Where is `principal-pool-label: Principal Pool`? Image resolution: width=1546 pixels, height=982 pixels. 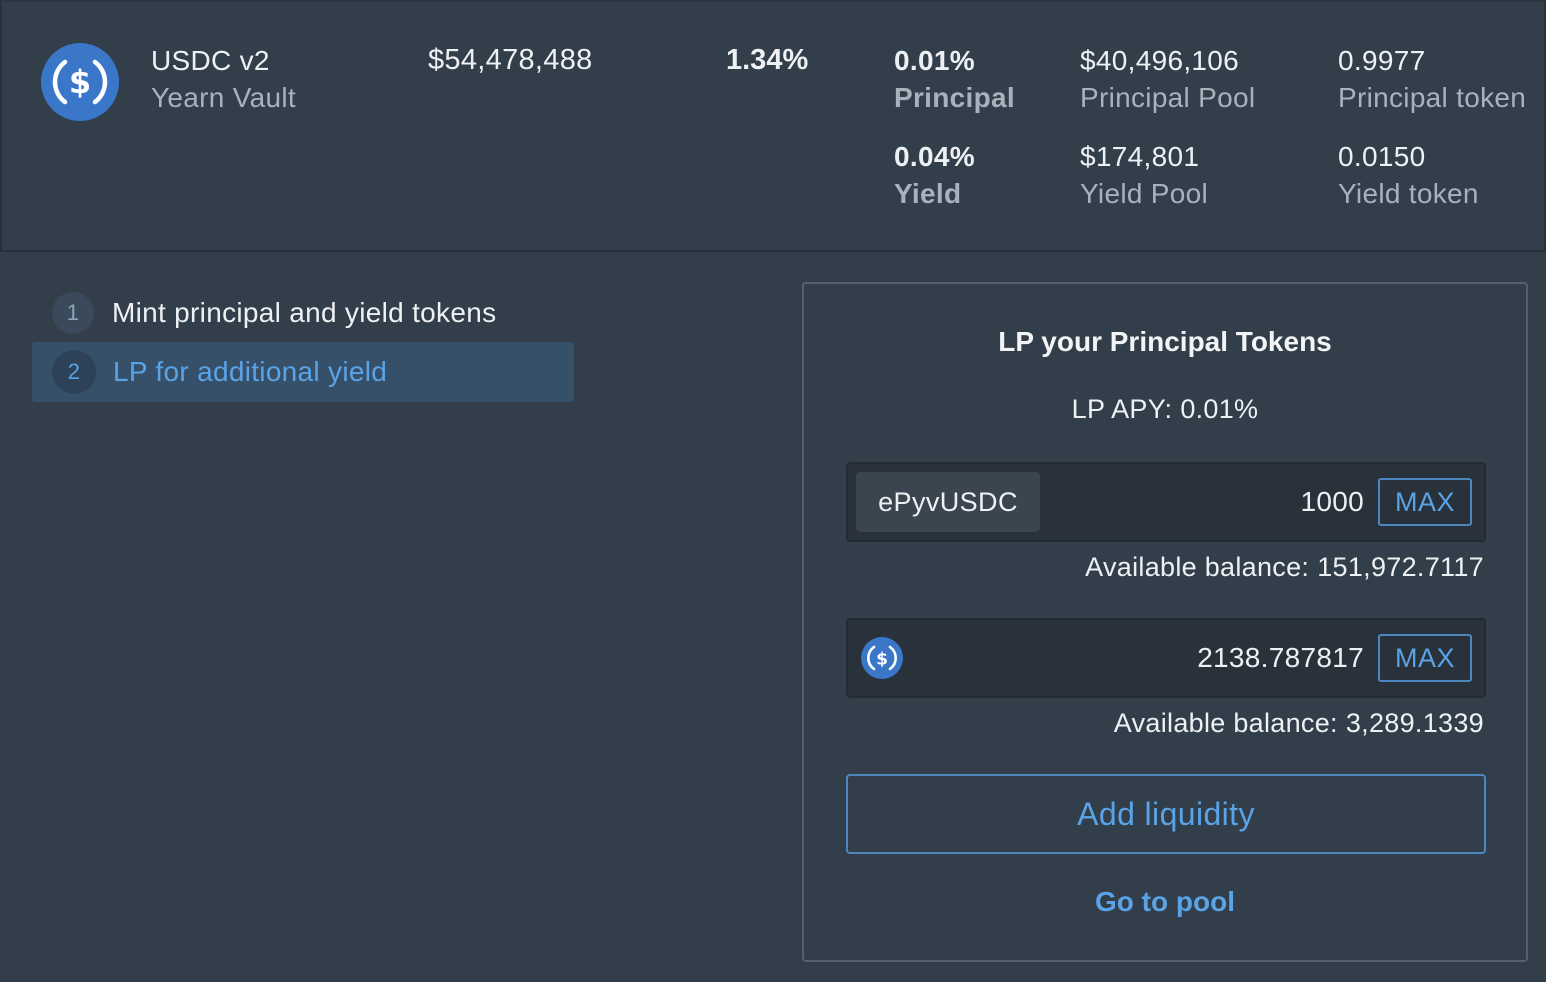 principal-pool-label: Principal Pool is located at coordinates (1168, 97).